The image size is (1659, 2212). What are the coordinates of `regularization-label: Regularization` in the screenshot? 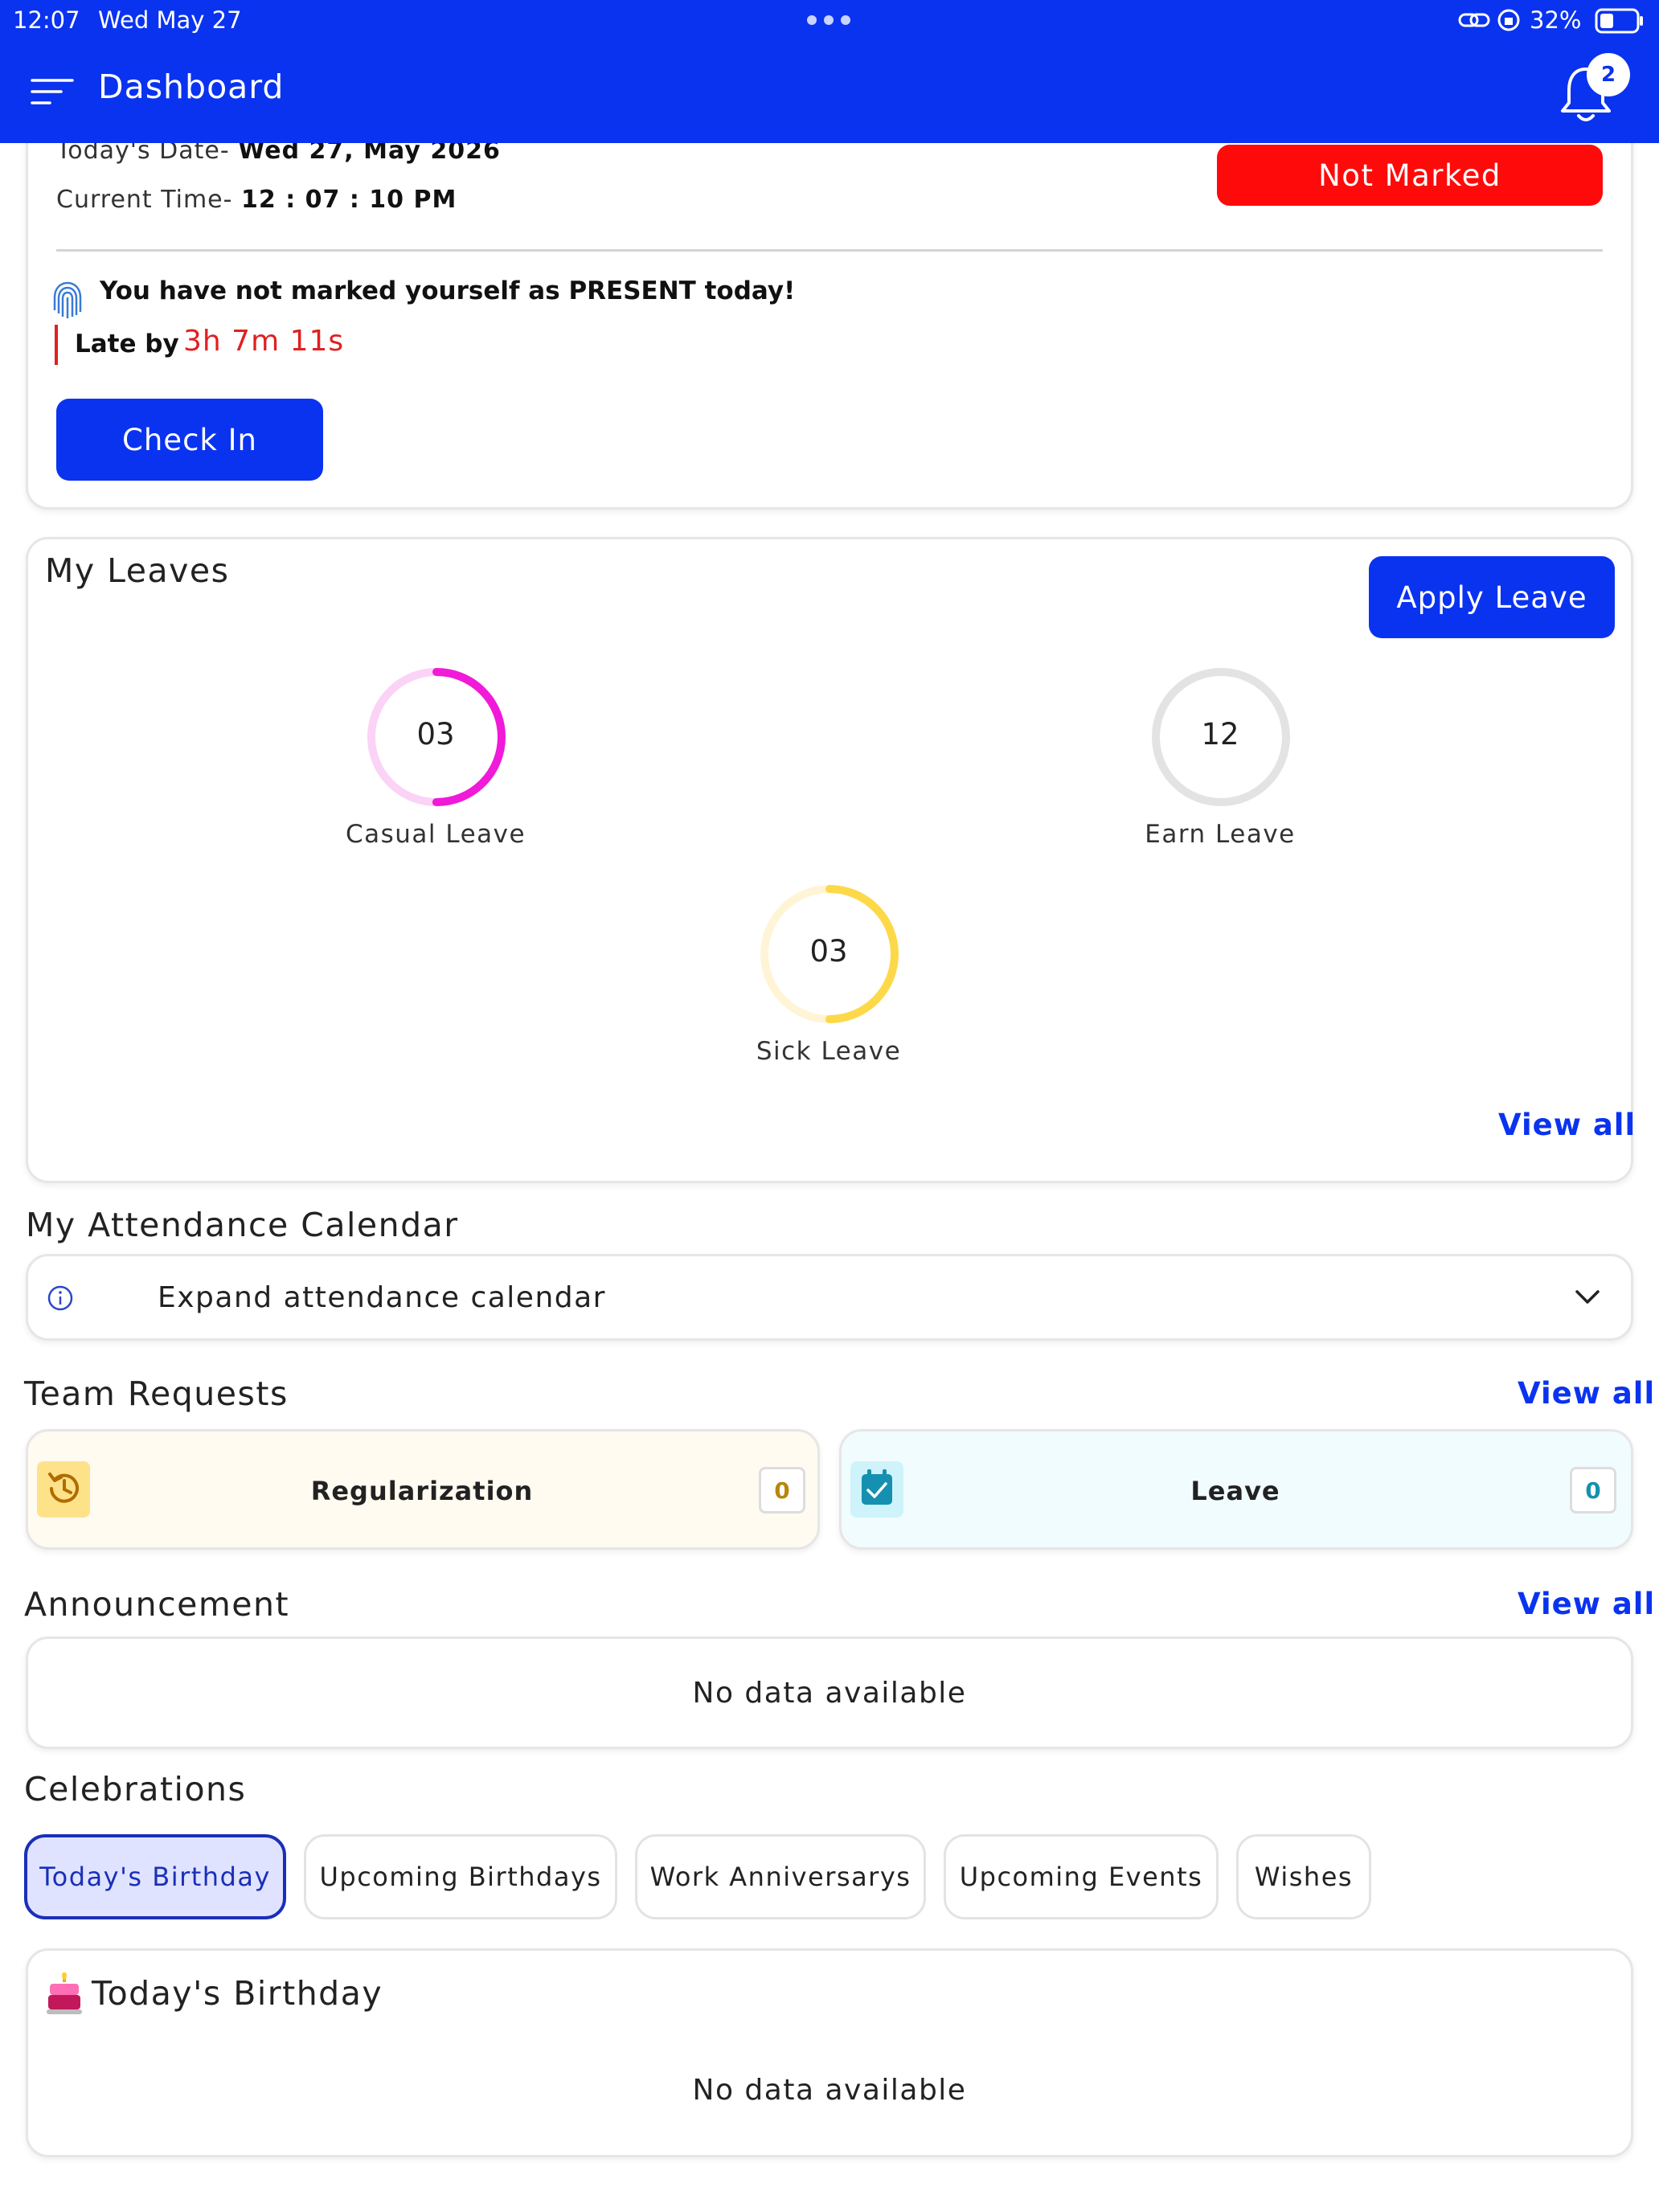 It's located at (422, 1491).